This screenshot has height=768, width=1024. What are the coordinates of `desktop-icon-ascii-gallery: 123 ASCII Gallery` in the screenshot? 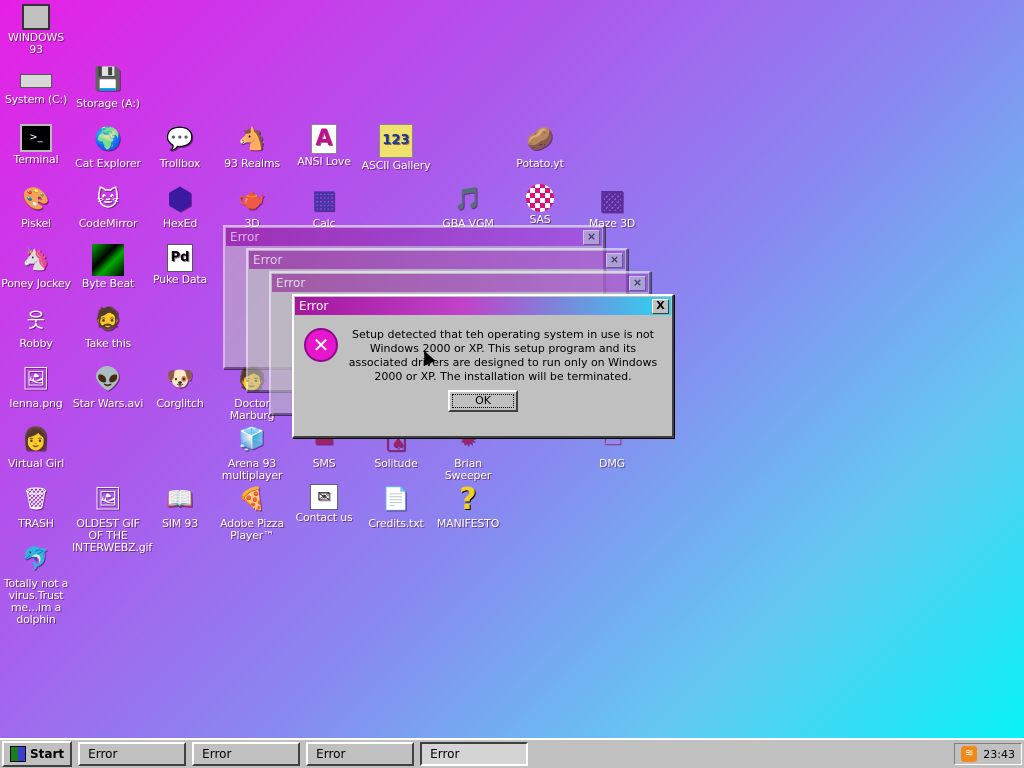 It's located at (396, 148).